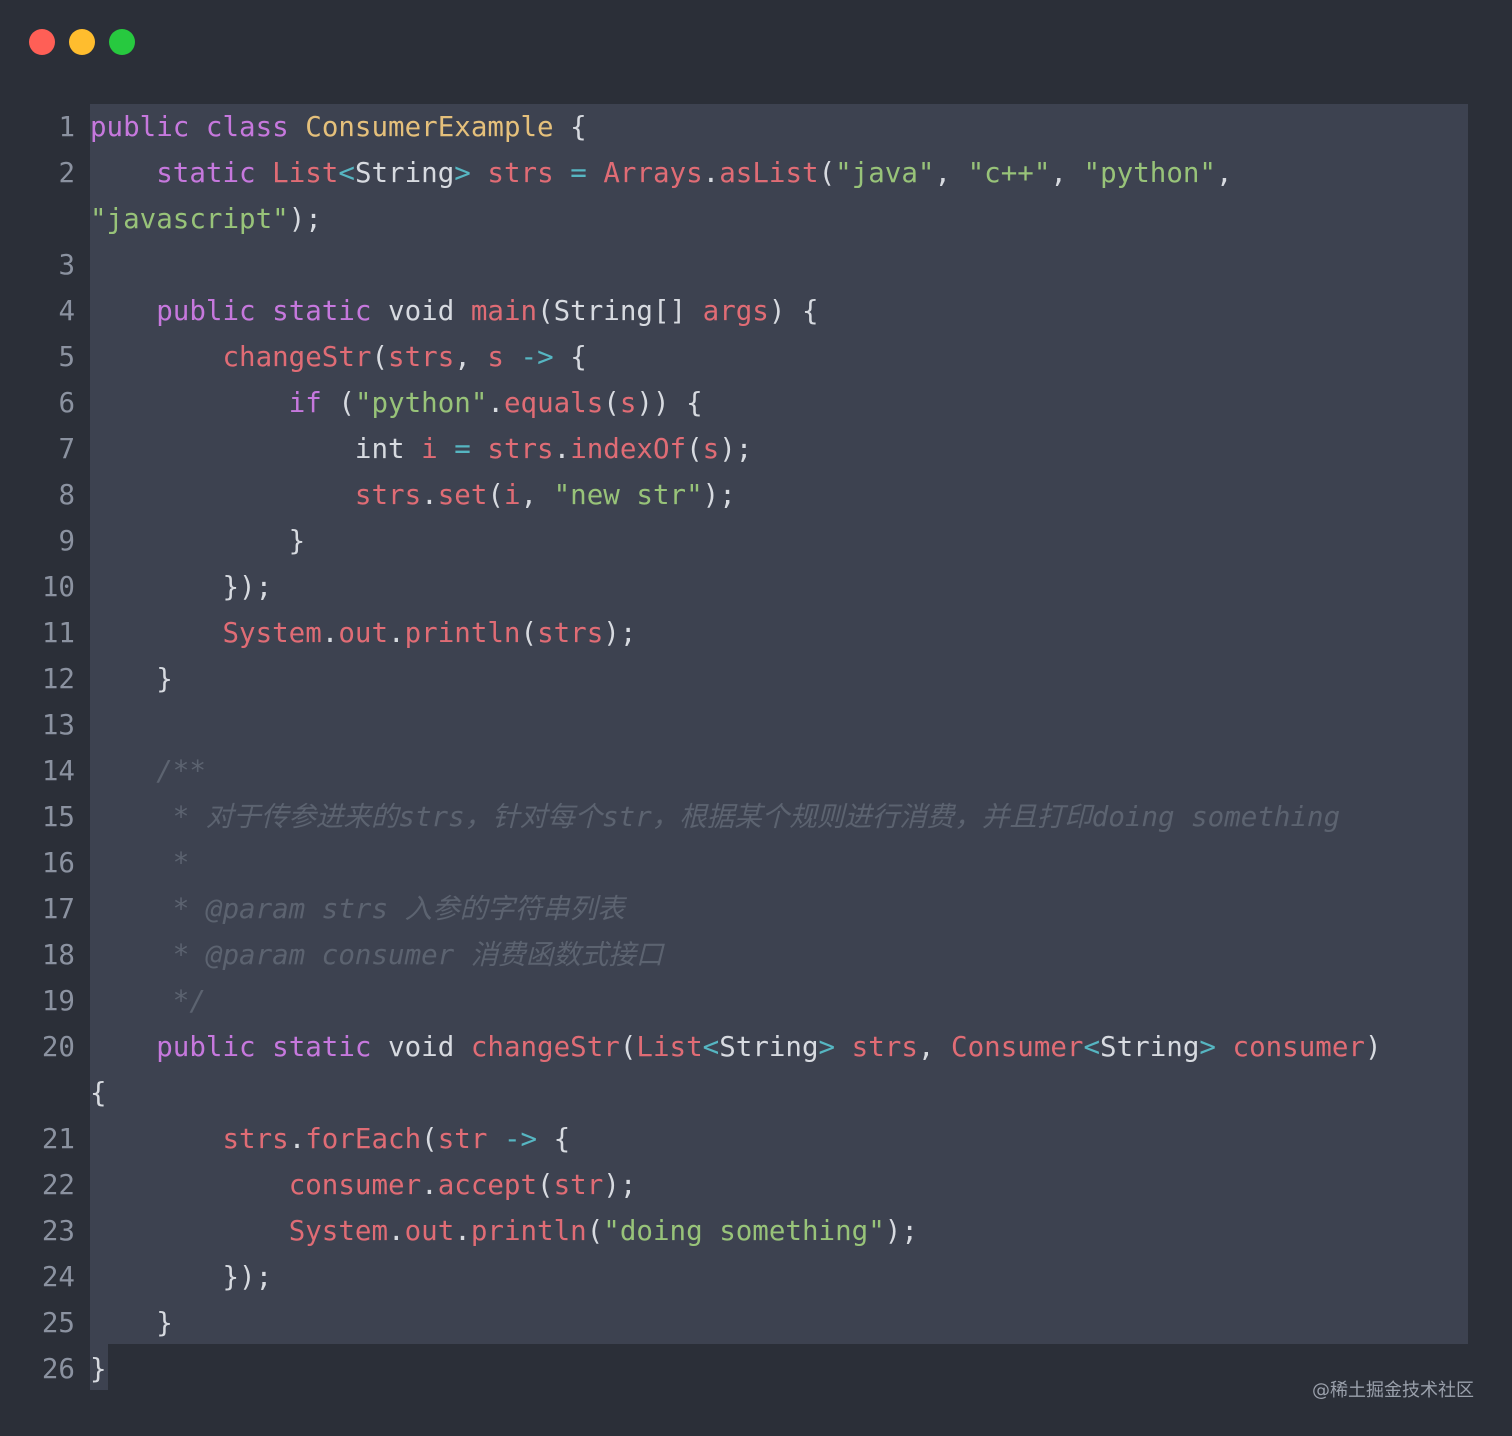 This screenshot has height=1436, width=1512. I want to click on code-line: 11 System.out.println(strs);, so click(756, 633).